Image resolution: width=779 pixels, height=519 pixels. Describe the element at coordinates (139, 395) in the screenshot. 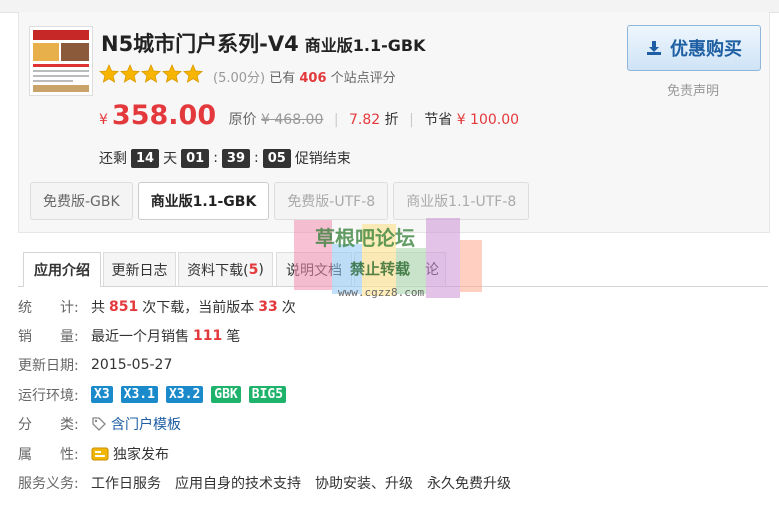

I see `env-tag-x3-1: X3.1` at that location.